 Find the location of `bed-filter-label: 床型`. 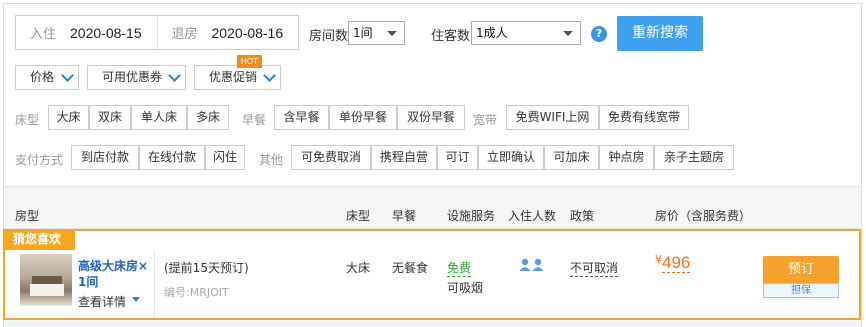

bed-filter-label: 床型 is located at coordinates (27, 120).